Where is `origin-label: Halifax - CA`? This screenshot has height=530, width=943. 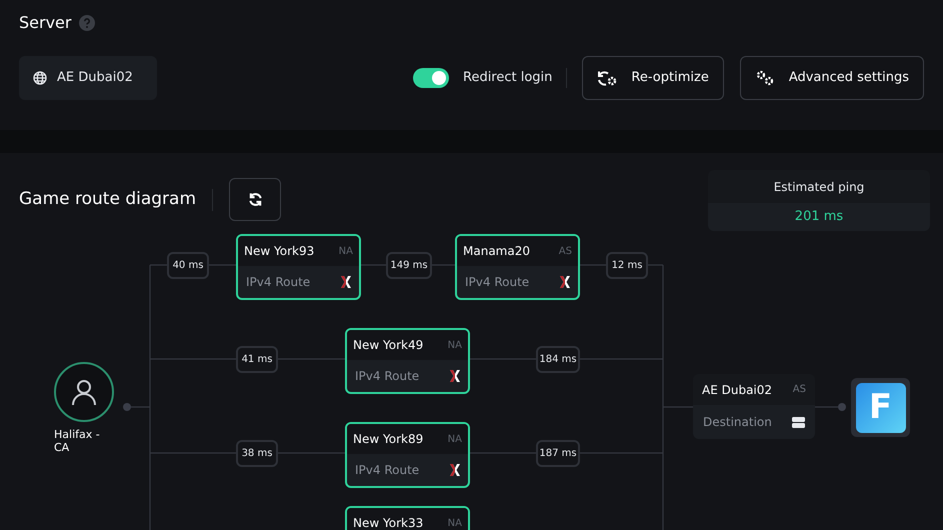 origin-label: Halifax - CA is located at coordinates (77, 441).